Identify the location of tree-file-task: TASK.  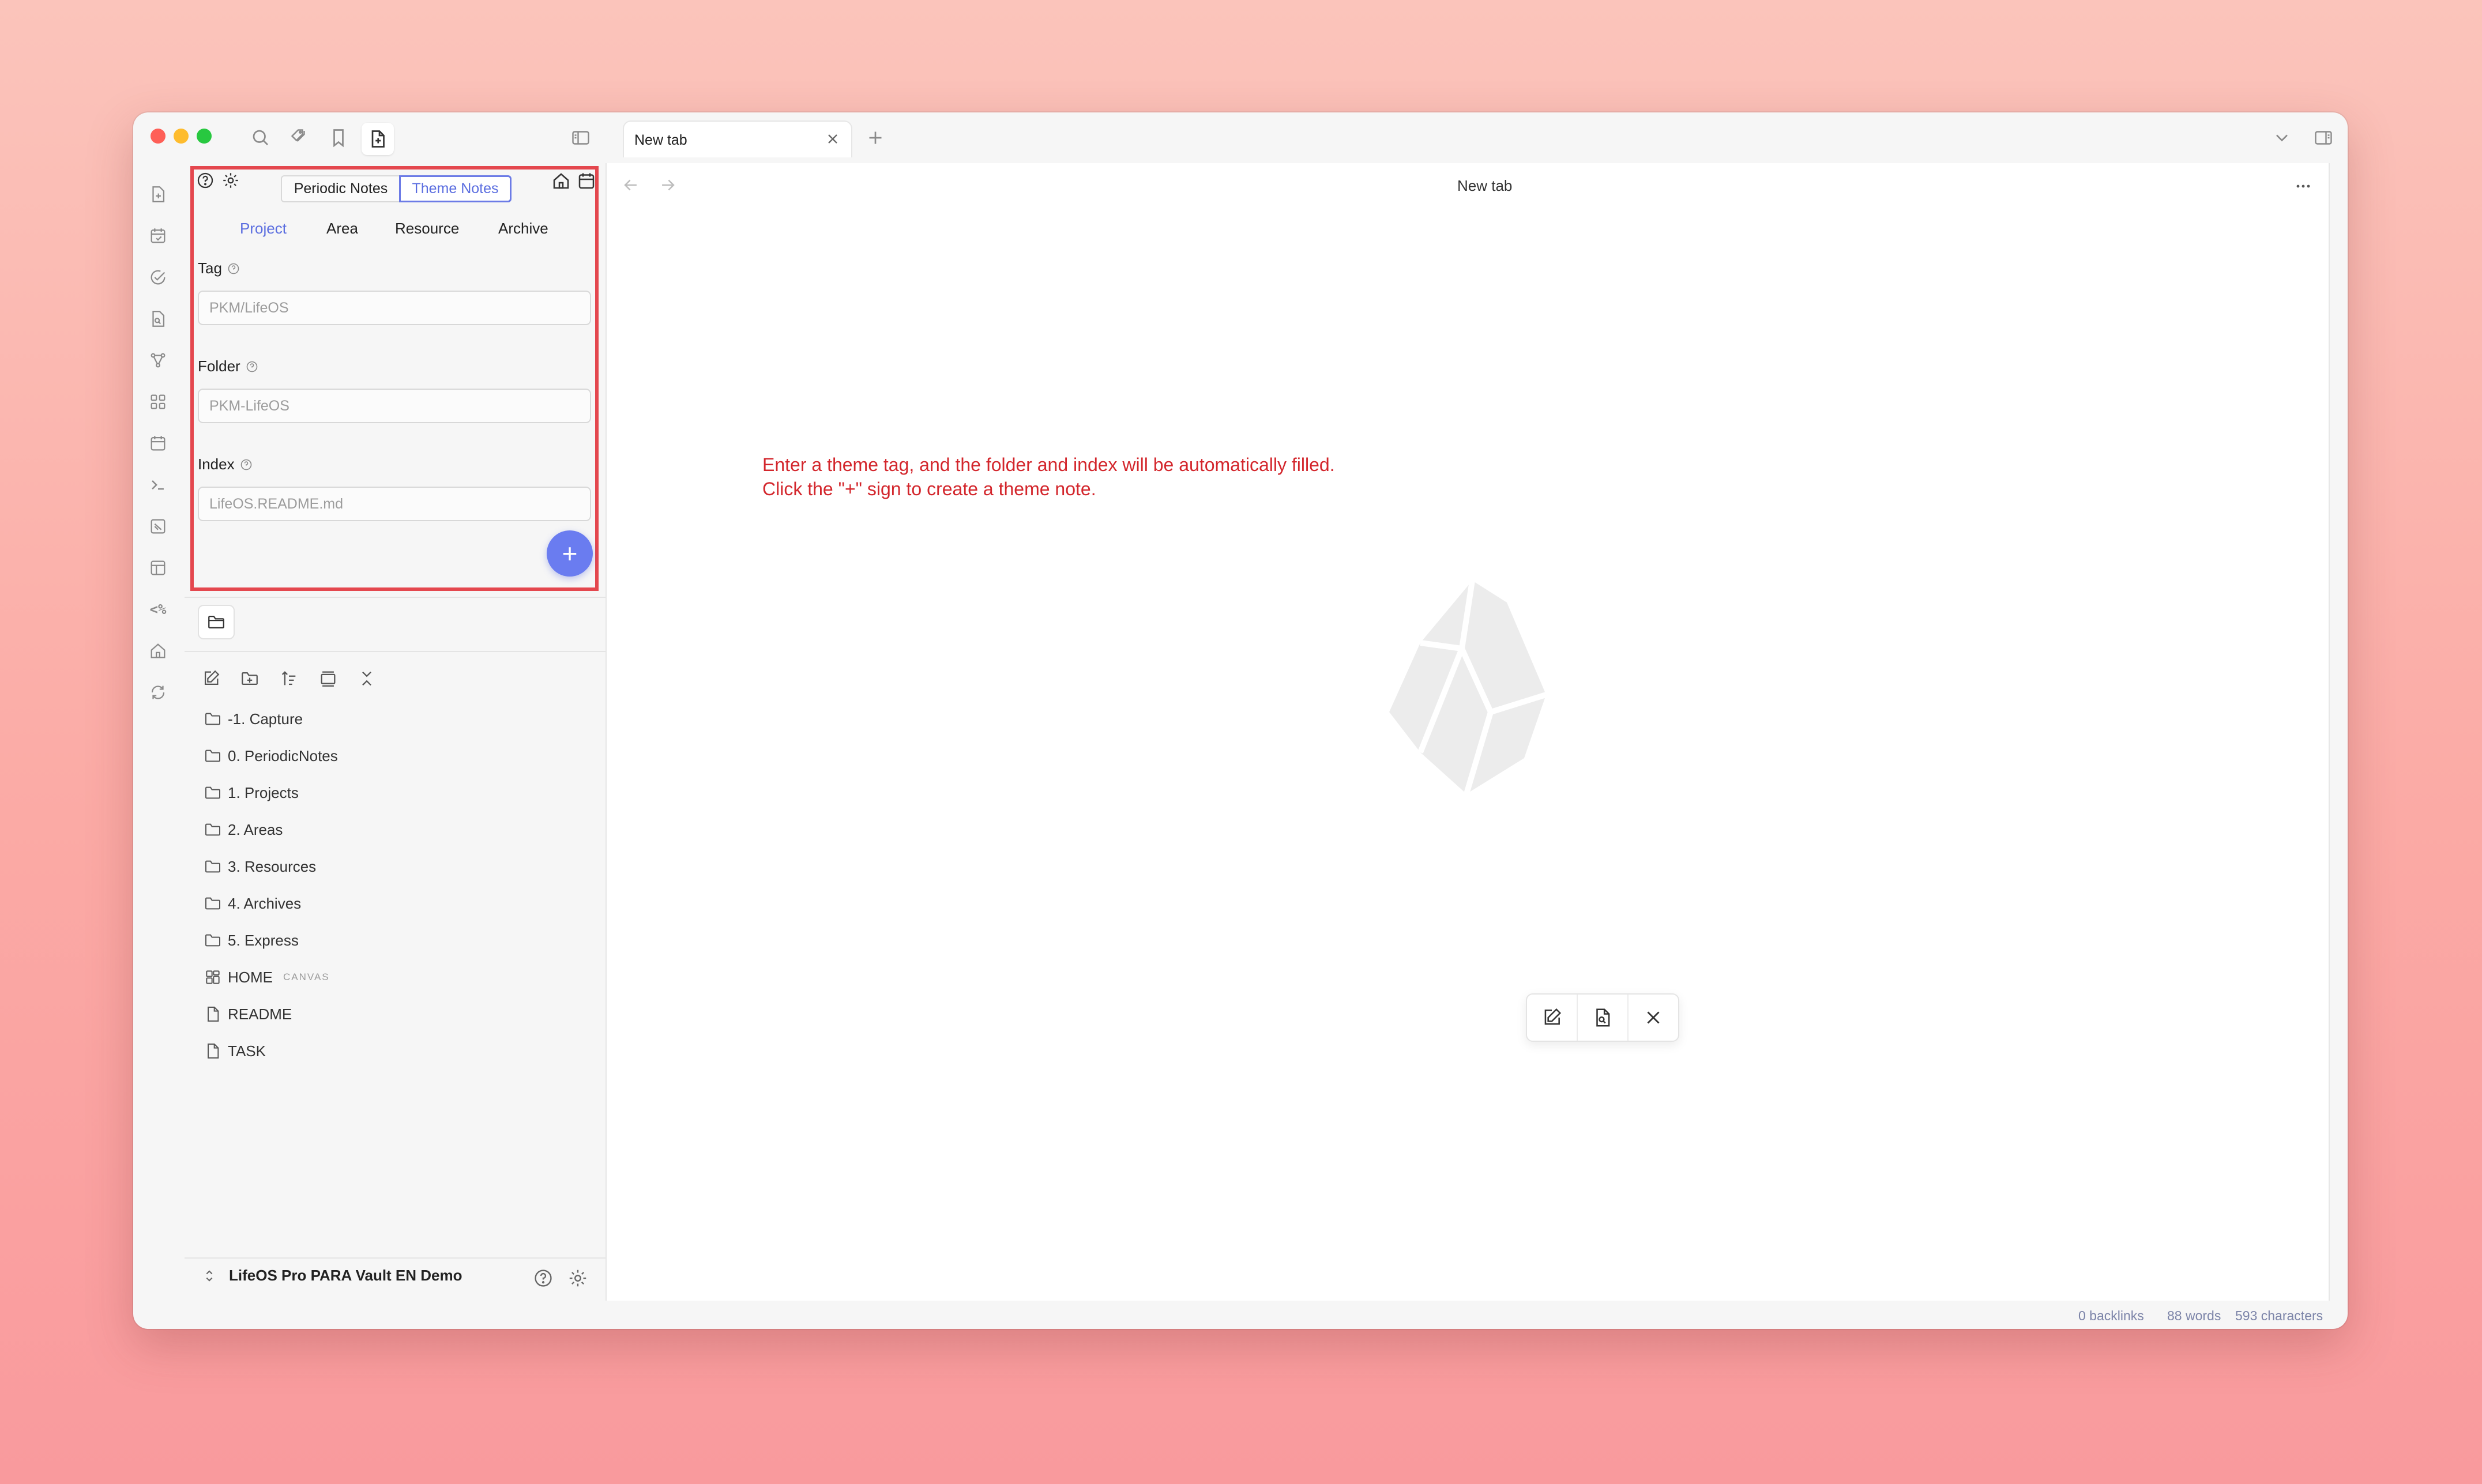
(235, 1051).